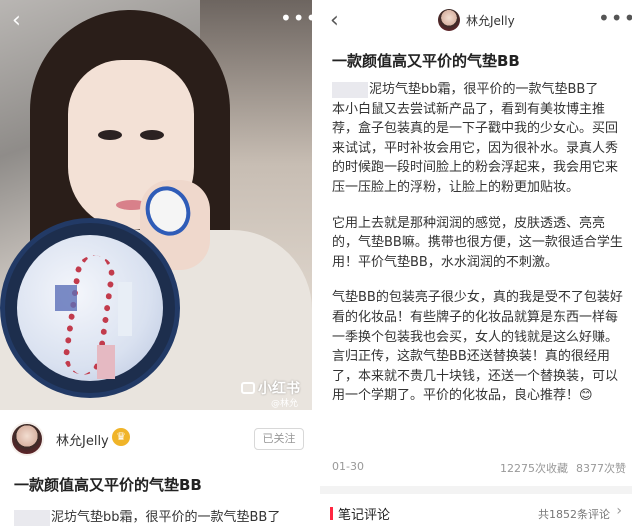 The width and height of the screenshot is (632, 532). Describe the element at coordinates (476, 490) in the screenshot. I see `section-divider` at that location.